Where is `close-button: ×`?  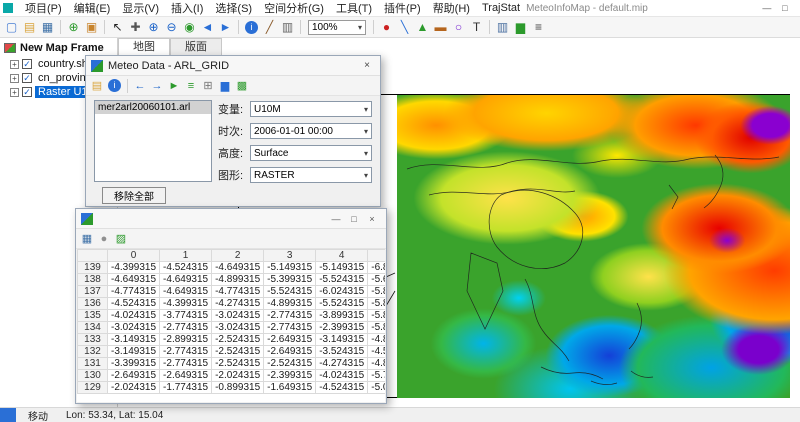 close-button: × is located at coordinates (797, 8).